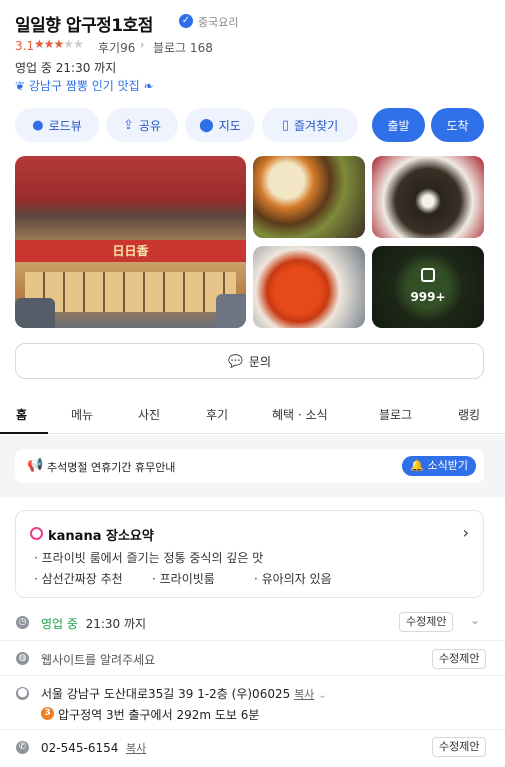  Describe the element at coordinates (428, 275) in the screenshot. I see `gallery-icon` at that location.